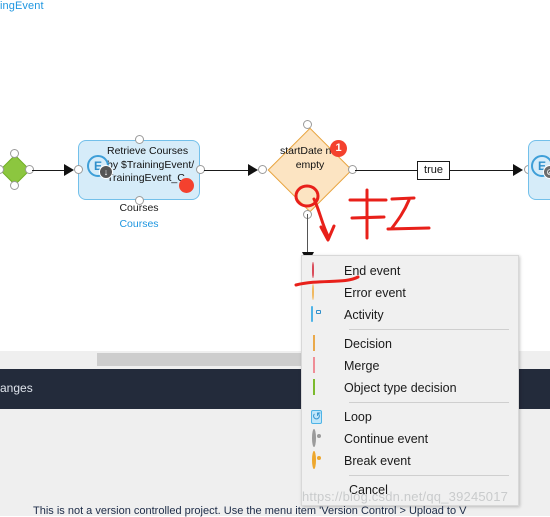 The image size is (550, 517). I want to click on connector-decision-downward, so click(307, 235).